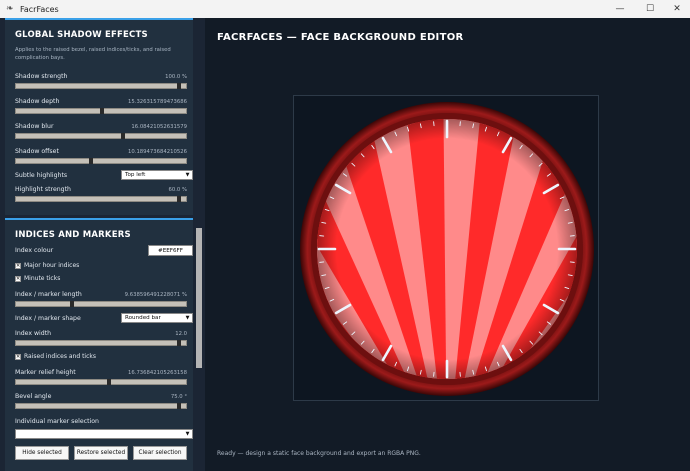 Image resolution: width=690 pixels, height=471 pixels. What do you see at coordinates (81, 35) in the screenshot?
I see `shadow-header: GLOBAL SHADOW EFFECTS` at bounding box center [81, 35].